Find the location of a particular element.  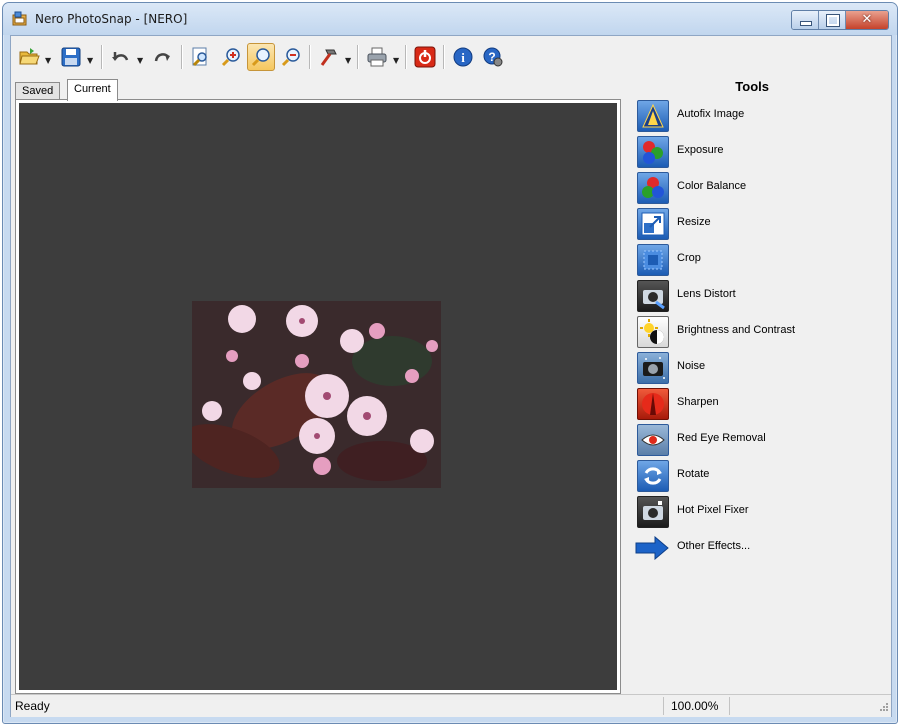

redo-button is located at coordinates (163, 57).